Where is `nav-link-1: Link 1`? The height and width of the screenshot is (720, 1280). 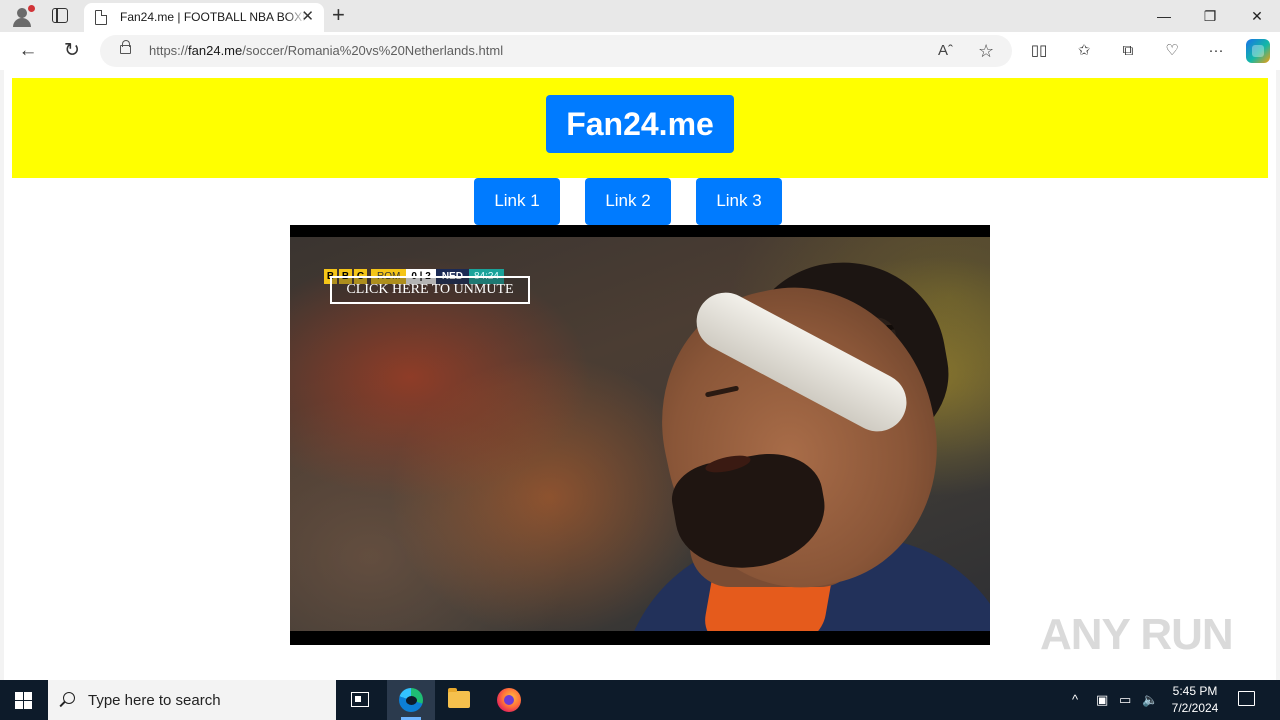
nav-link-1: Link 1 is located at coordinates (517, 201).